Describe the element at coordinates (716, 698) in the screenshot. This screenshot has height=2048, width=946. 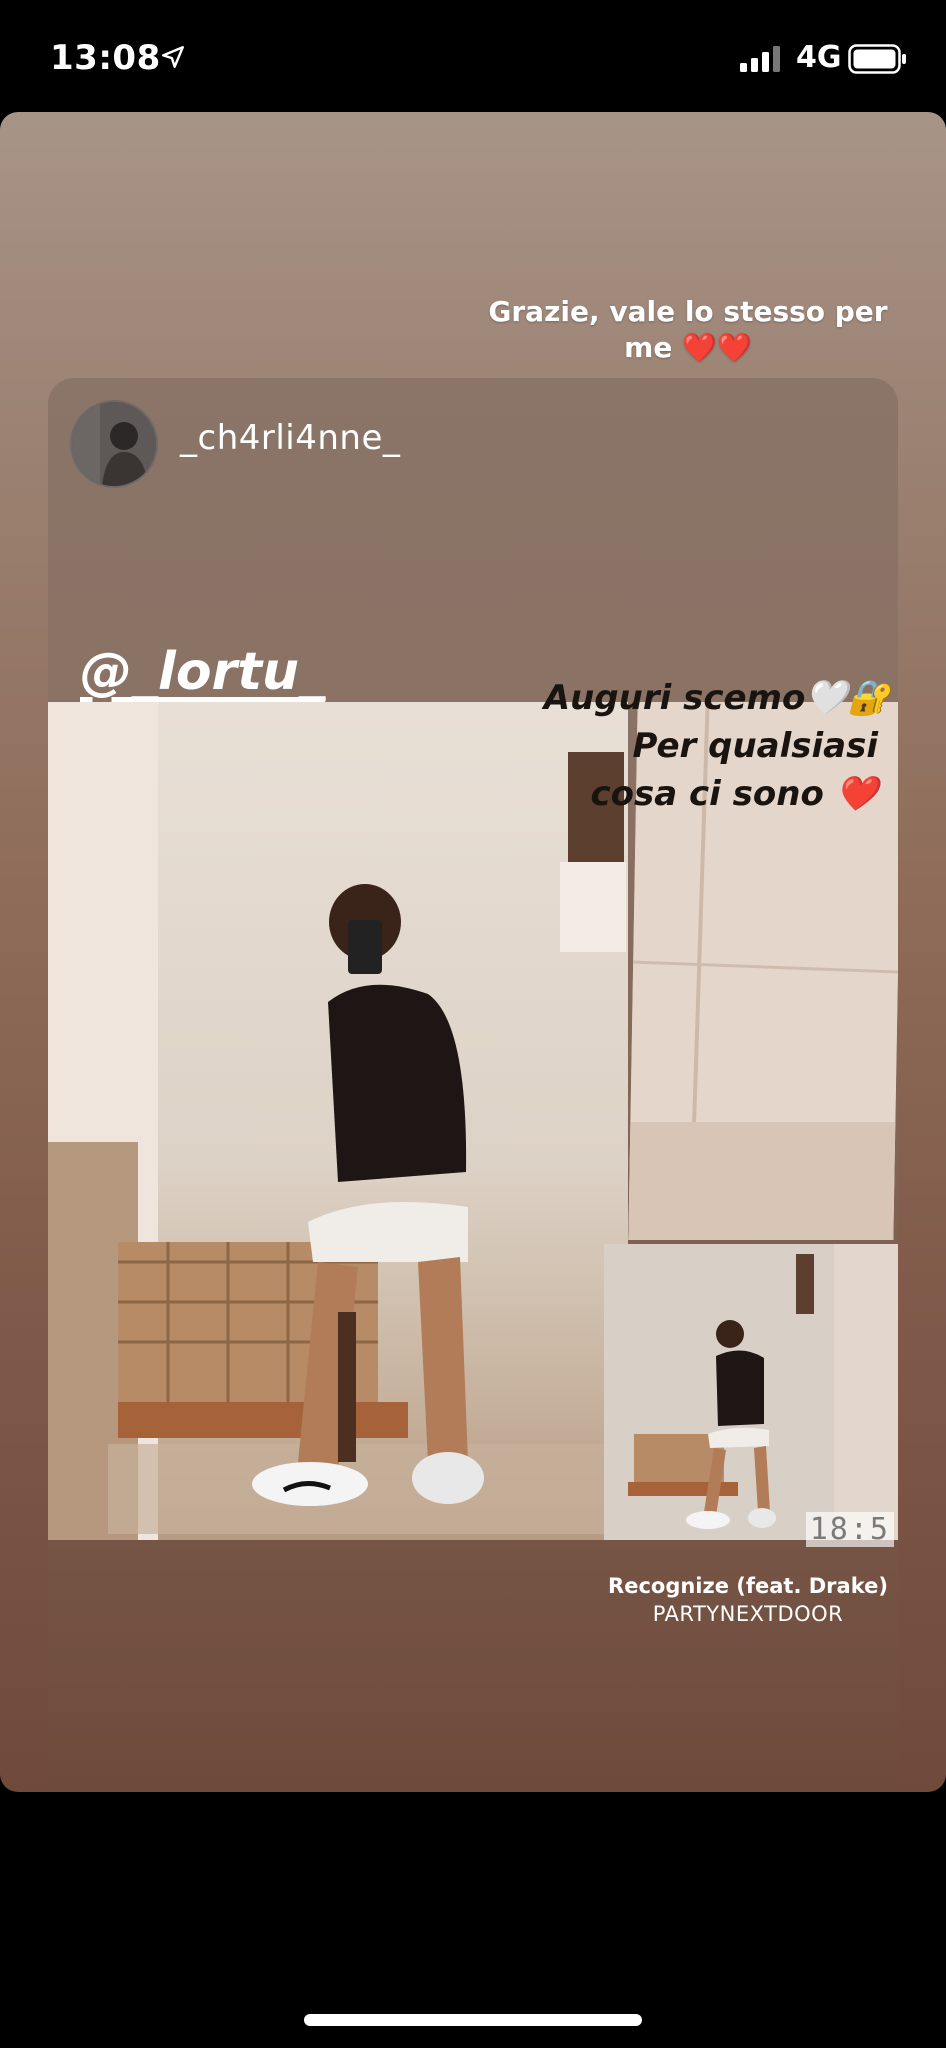
I see `overlay-line-1: Auguri scemo🤍🔐` at that location.